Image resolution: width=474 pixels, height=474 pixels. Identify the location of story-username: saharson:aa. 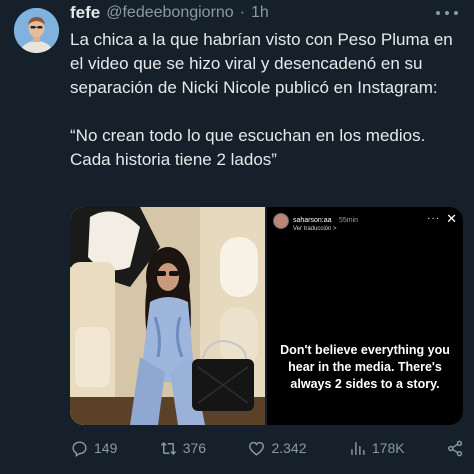
(312, 220).